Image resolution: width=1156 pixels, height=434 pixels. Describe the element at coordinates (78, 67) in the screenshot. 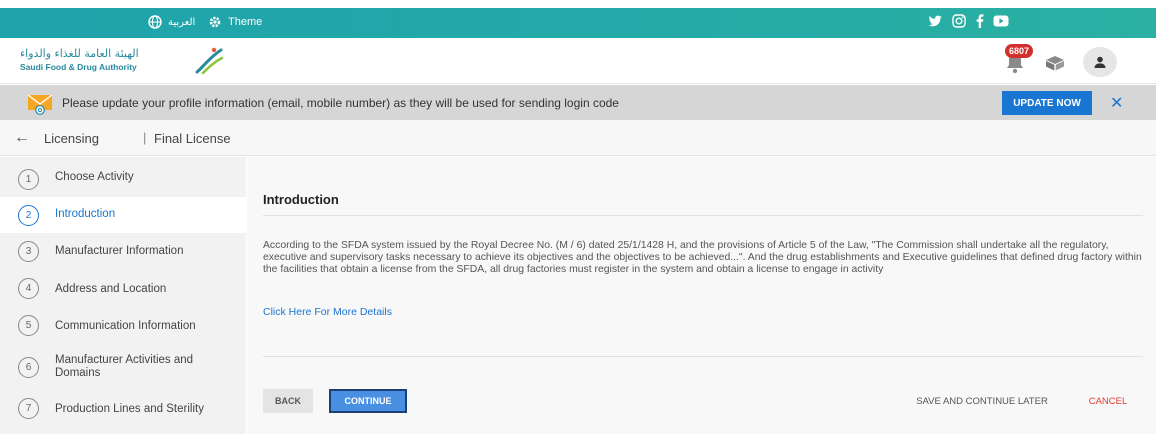

I see `logo-english-text: Saudi Food & Drug Authority` at that location.